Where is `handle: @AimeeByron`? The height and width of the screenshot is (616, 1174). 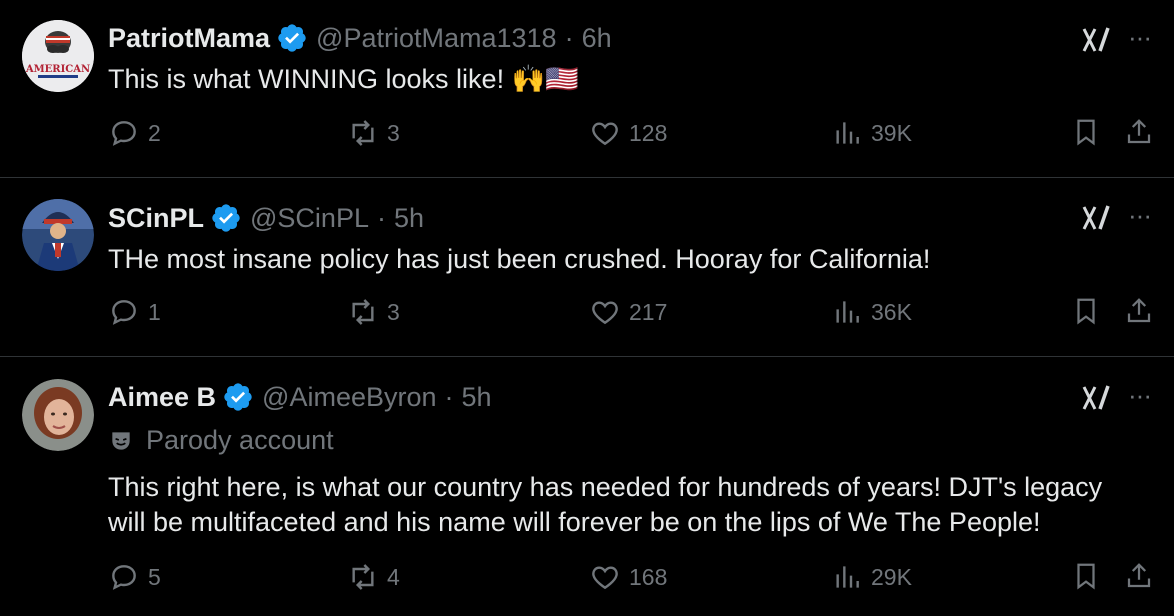
handle: @AimeeByron is located at coordinates (349, 397).